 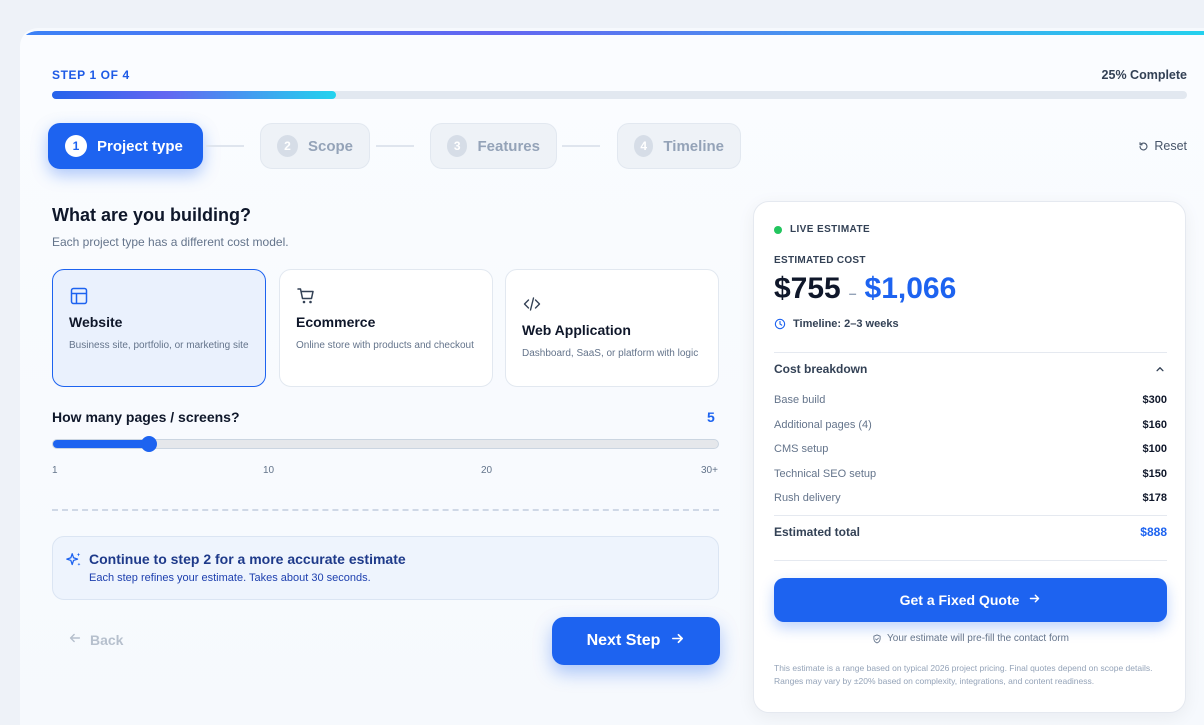 I want to click on percent-complete: 25% Complete, so click(x=1144, y=75).